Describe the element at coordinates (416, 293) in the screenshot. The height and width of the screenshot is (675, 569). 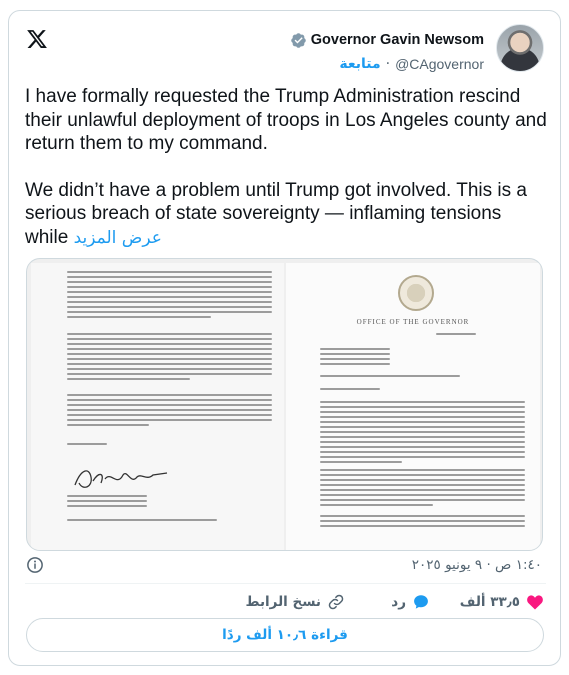
I see `state-seal-image` at that location.